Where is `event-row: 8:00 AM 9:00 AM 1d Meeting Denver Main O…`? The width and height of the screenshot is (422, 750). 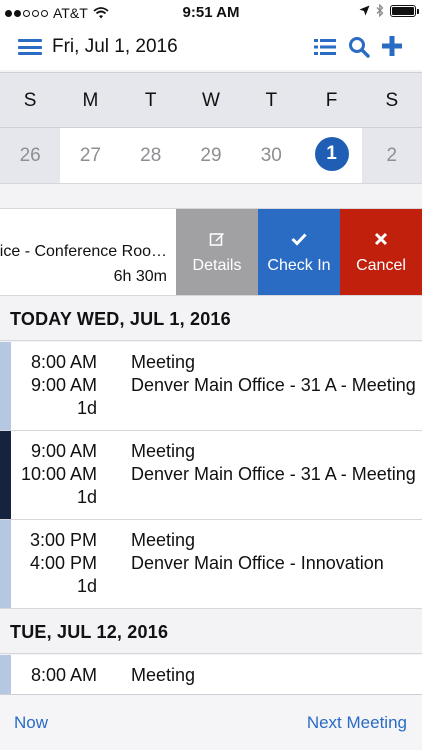 event-row: 8:00 AM 9:00 AM 1d Meeting Denver Main O… is located at coordinates (211, 386).